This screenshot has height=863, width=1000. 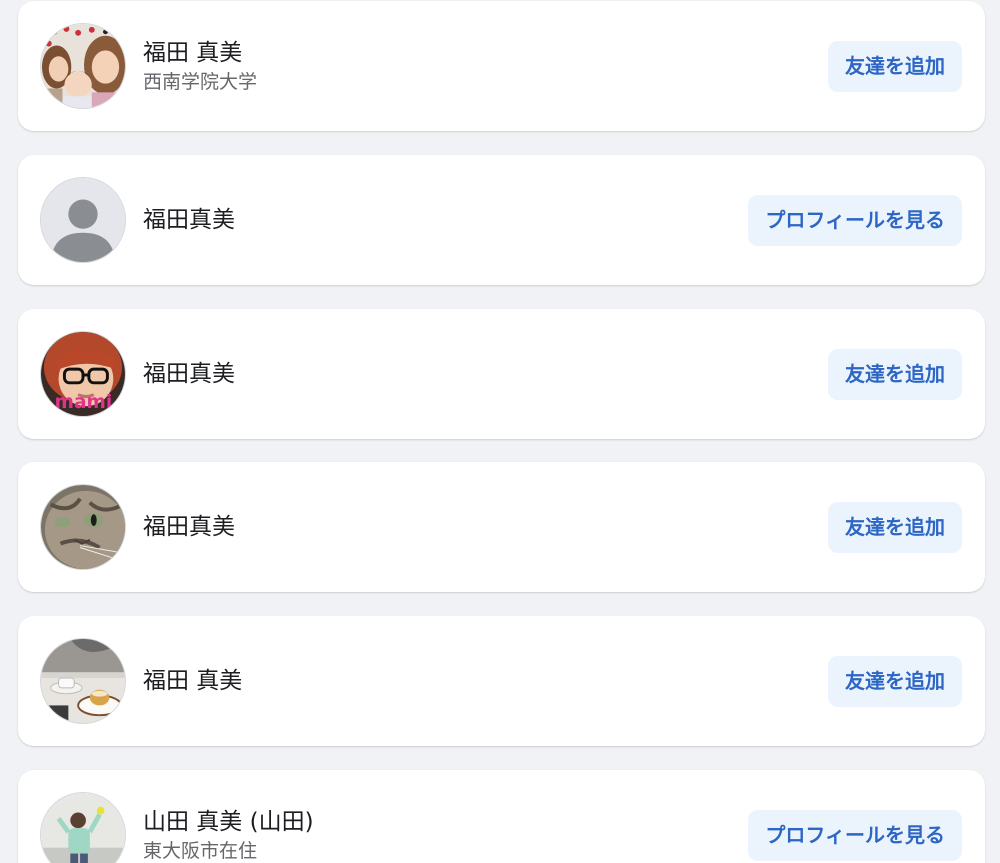 I want to click on result-card: 山田 真美 (山田) 東大阪市在住 プロフィールを見る, so click(x=501, y=816).